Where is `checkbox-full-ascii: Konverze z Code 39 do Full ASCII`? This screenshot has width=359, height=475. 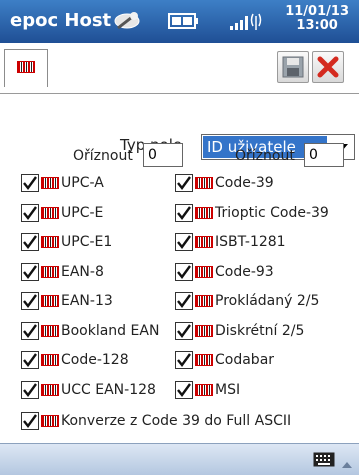
checkbox-full-ascii: Konverze z Code 39 do Full ASCII is located at coordinates (156, 421).